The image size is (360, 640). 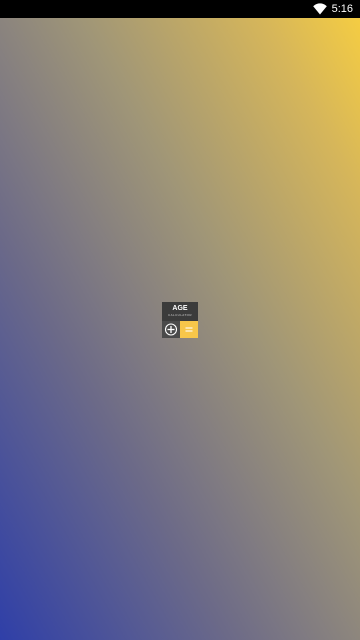 What do you see at coordinates (180, 9) in the screenshot?
I see `status-bar: 5:16` at bounding box center [180, 9].